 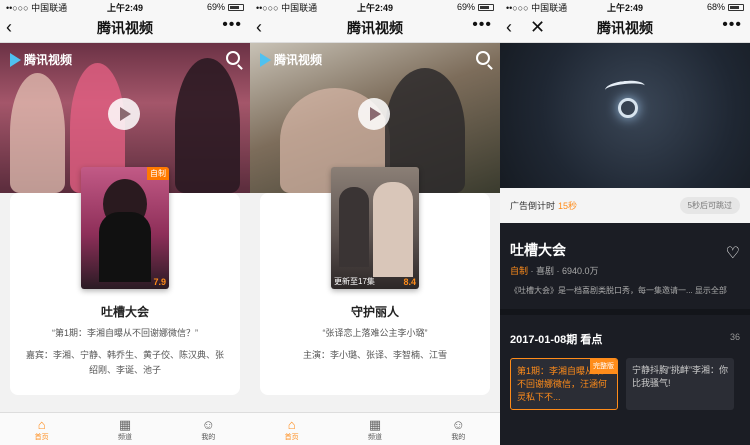 What do you see at coordinates (625, 205) in the screenshot?
I see `ad-countdown-bar: 广告倒计时 15秒 5秒后可跳过` at bounding box center [625, 205].